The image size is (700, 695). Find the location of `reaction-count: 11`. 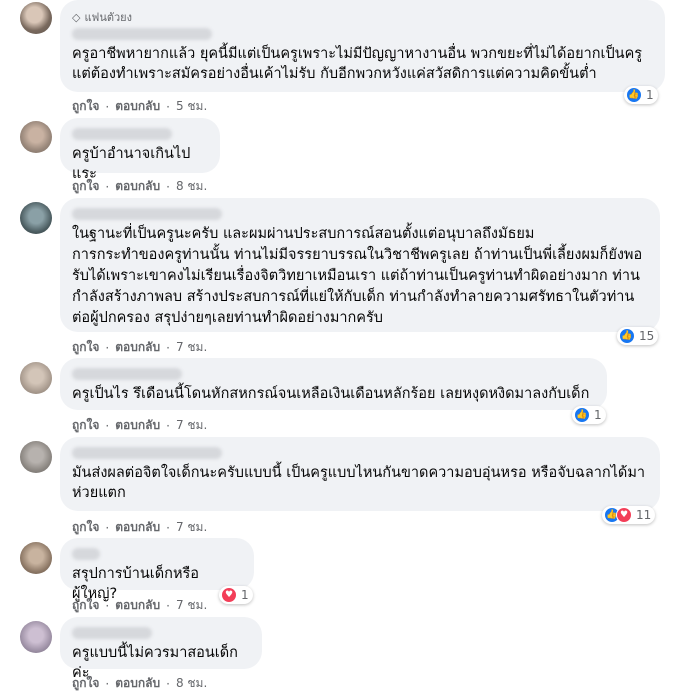

reaction-count: 11 is located at coordinates (644, 515).